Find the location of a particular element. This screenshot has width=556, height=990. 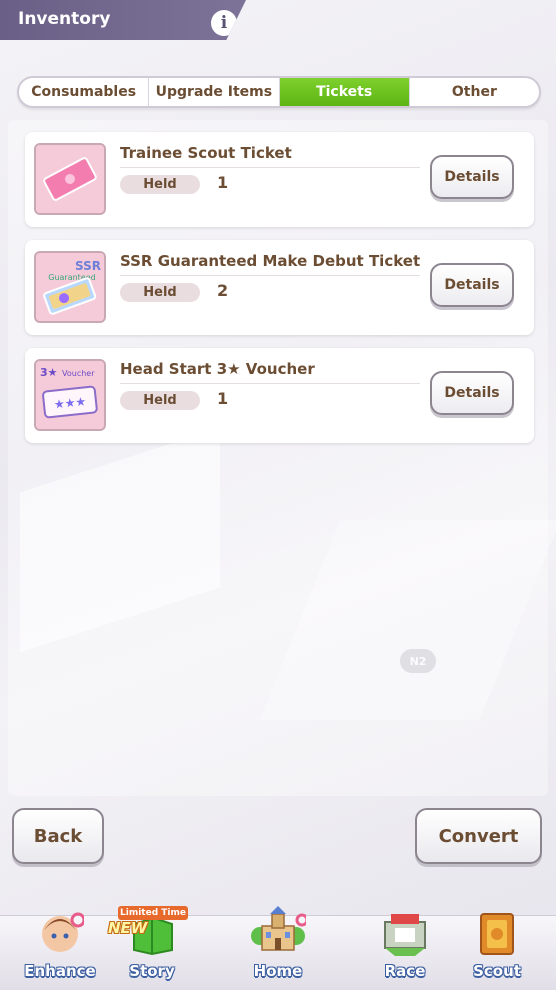

nav-race: Race is located at coordinates (405, 952).